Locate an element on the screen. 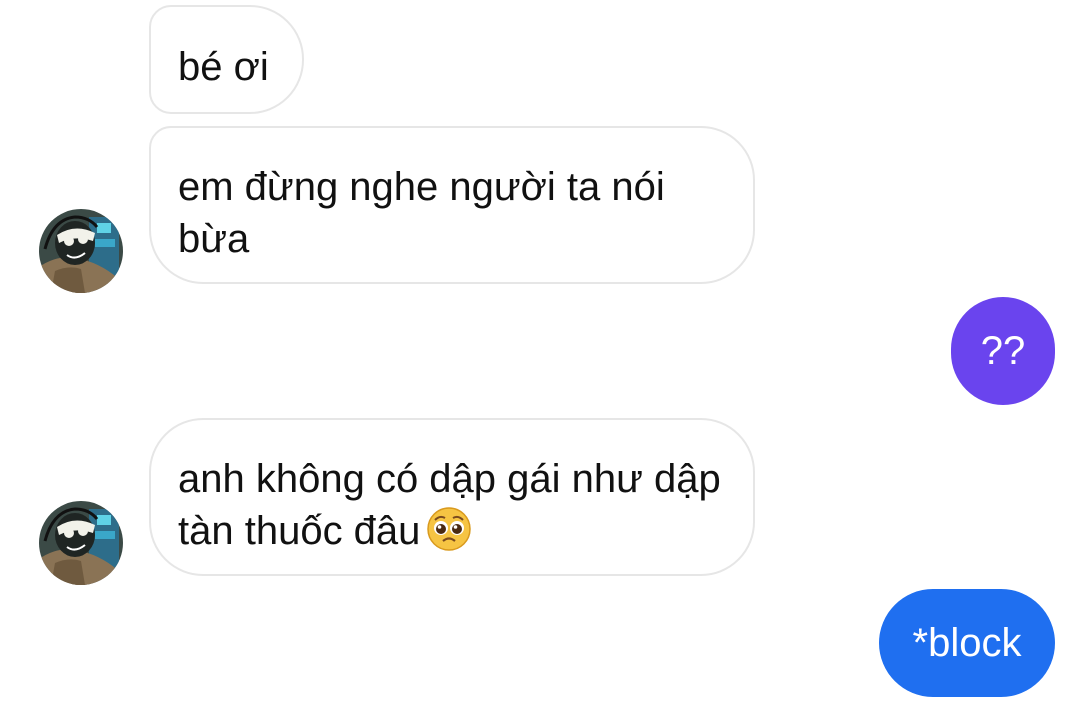 This screenshot has height=703, width=1080. sent-message-bubble: *block is located at coordinates (967, 643).